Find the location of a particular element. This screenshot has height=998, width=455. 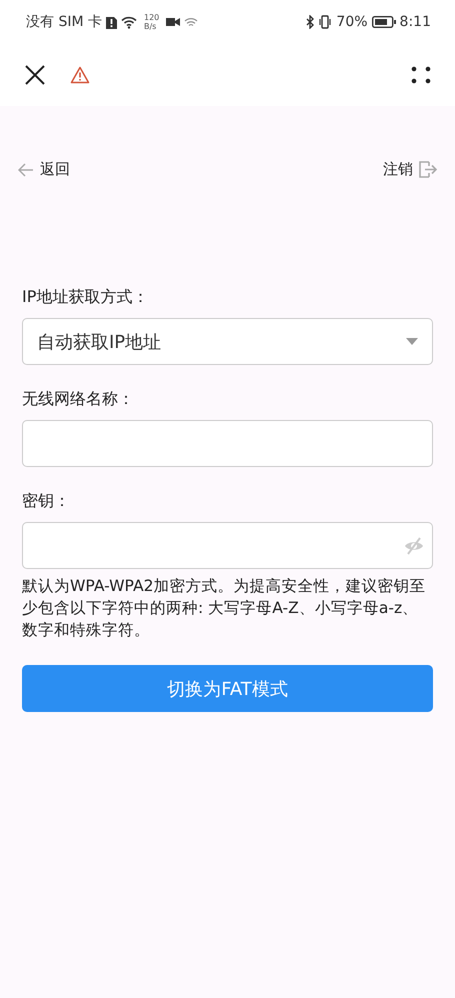

warning-icon is located at coordinates (80, 75).